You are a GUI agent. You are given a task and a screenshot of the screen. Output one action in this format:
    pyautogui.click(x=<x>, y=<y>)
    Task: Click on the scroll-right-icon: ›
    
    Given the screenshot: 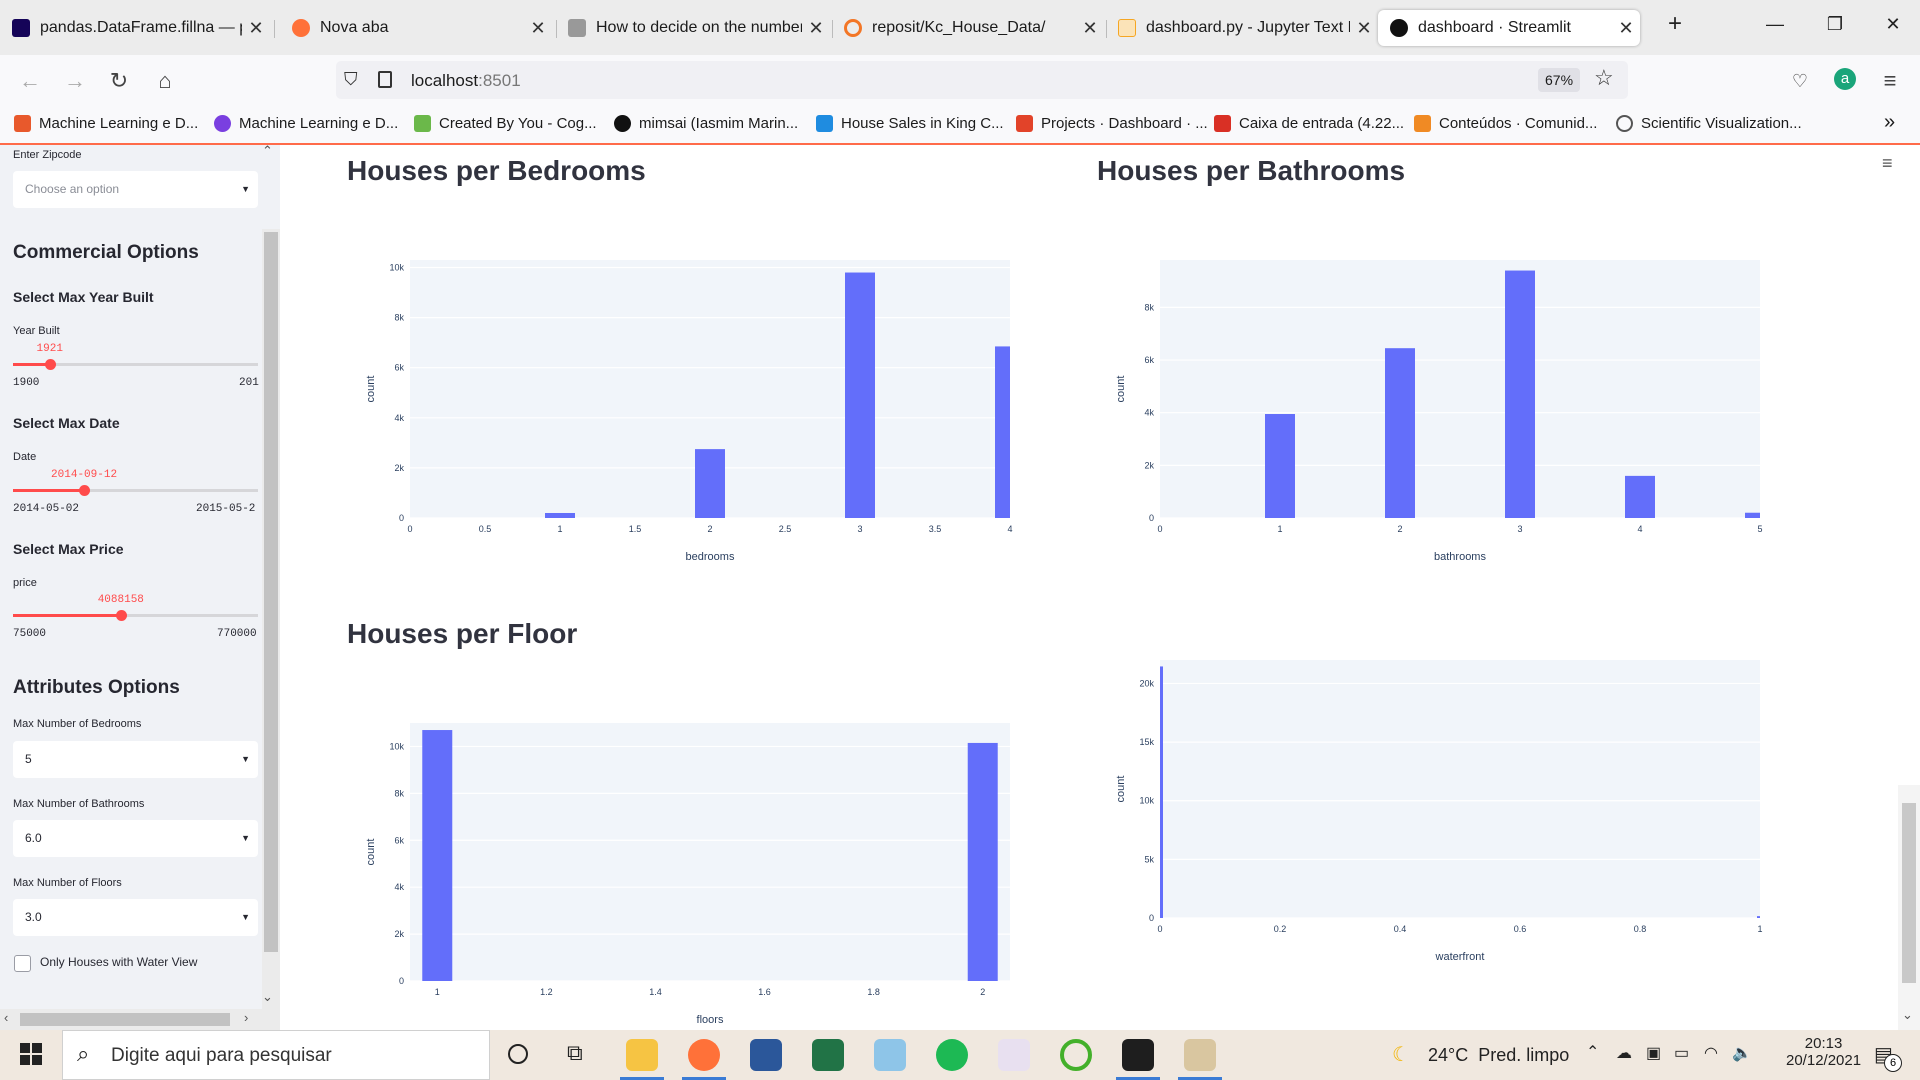 What is the action you would take?
    pyautogui.click(x=246, y=1017)
    